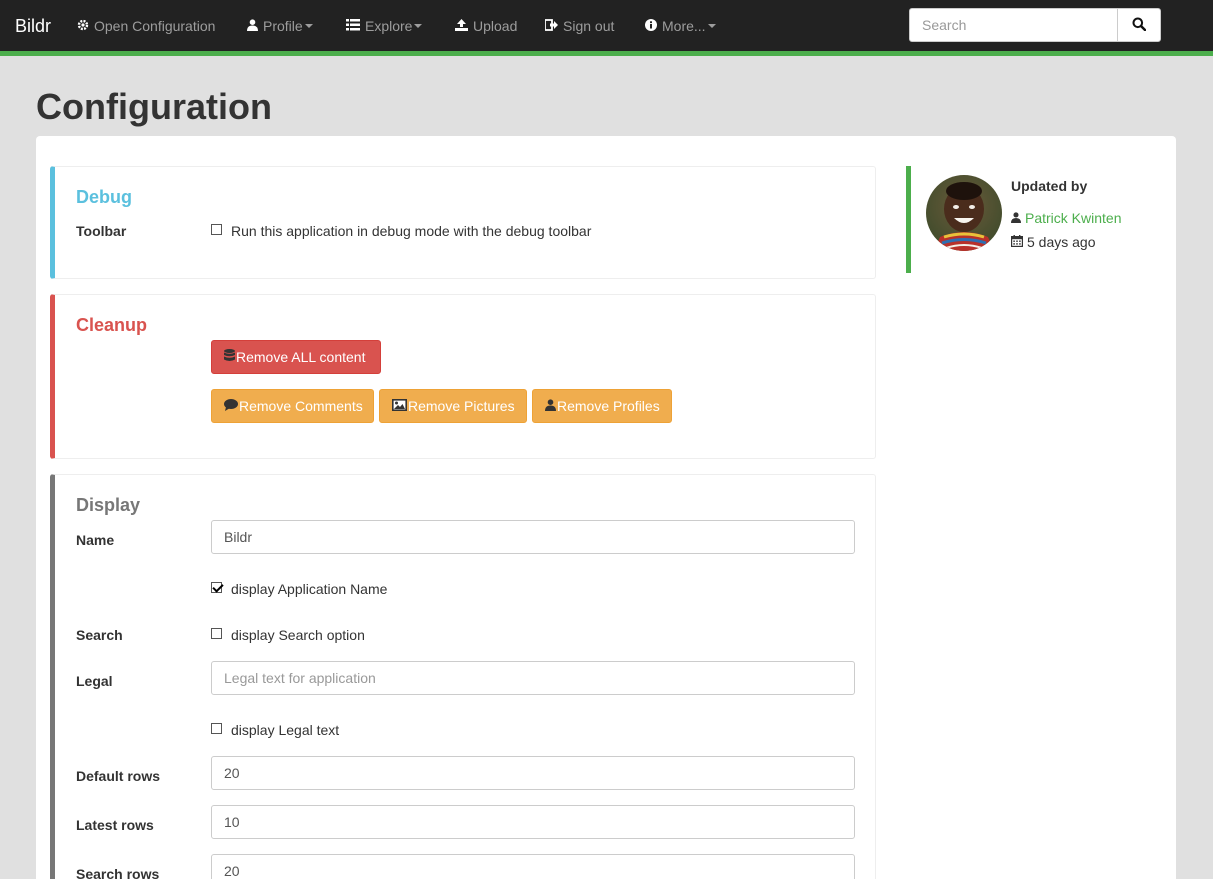  I want to click on remove-comments-button: Remove Comments, so click(292, 406).